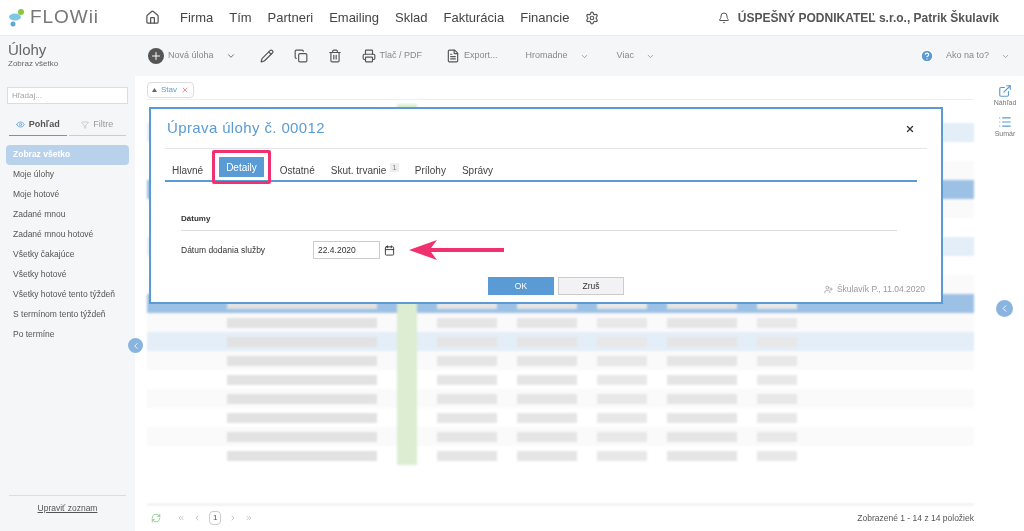  I want to click on help-dropdown: Ako na to?, so click(977, 56).